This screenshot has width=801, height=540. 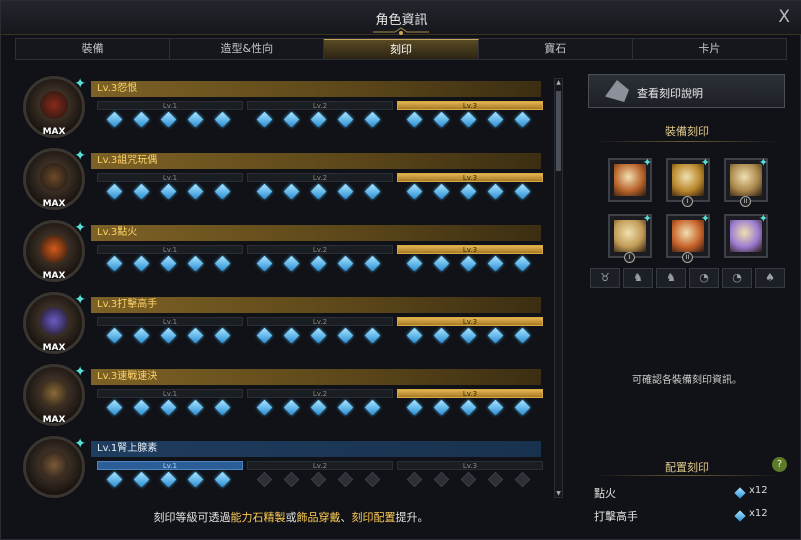 I want to click on view-engraving-info-button: 查看刻印說明, so click(x=686, y=91).